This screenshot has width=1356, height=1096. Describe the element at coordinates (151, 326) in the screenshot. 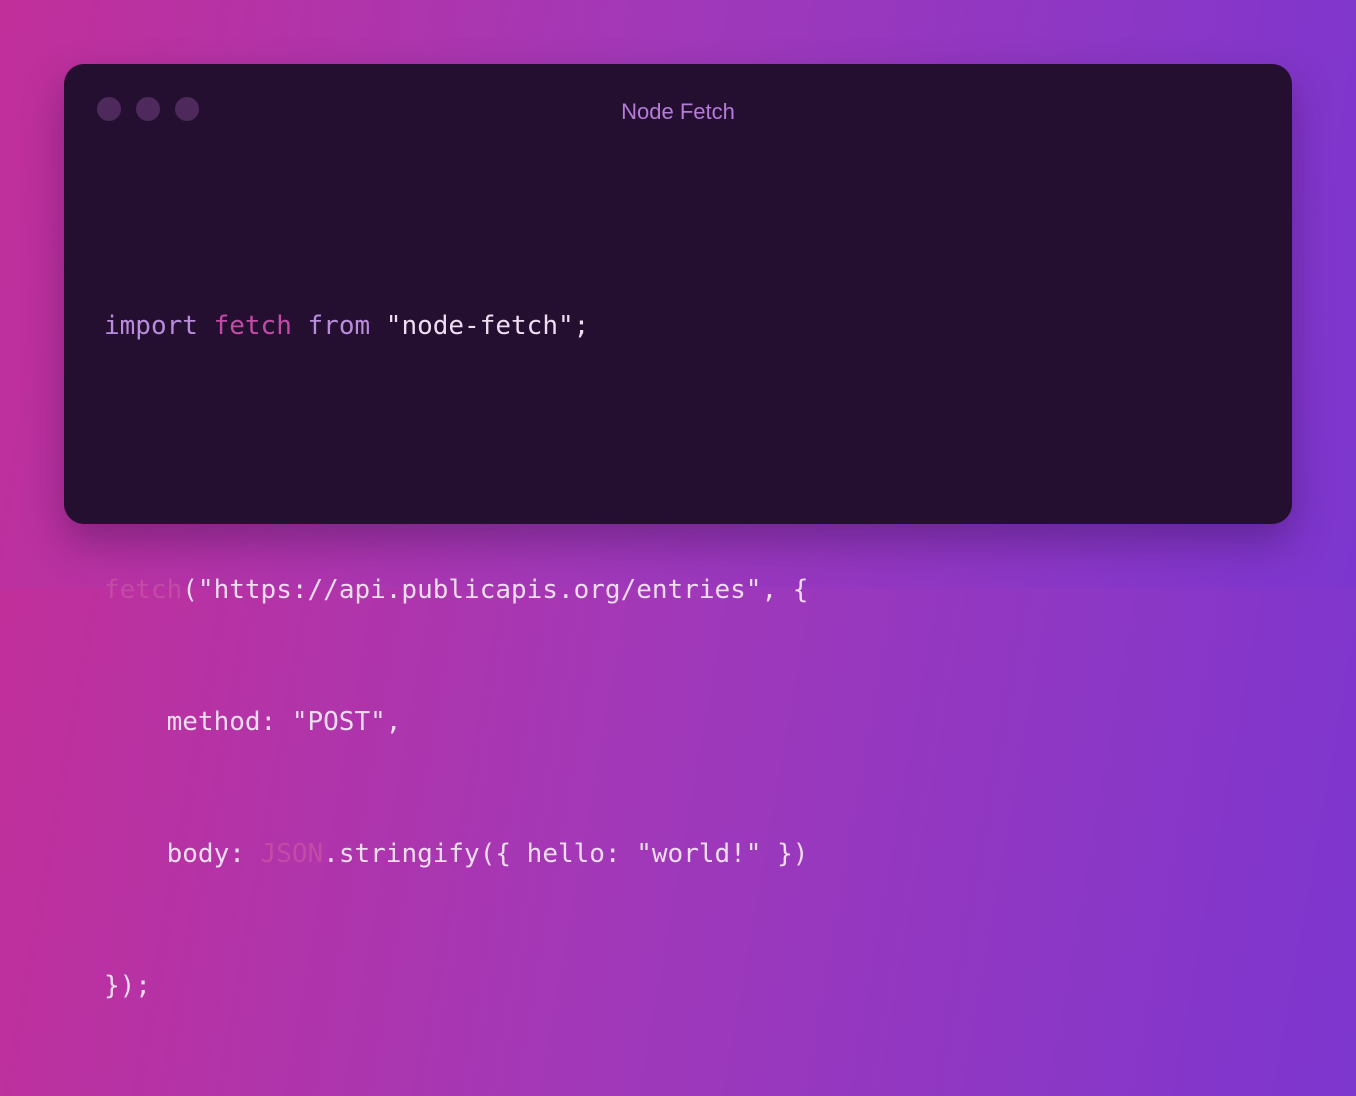

I see `import-keyword: import` at that location.